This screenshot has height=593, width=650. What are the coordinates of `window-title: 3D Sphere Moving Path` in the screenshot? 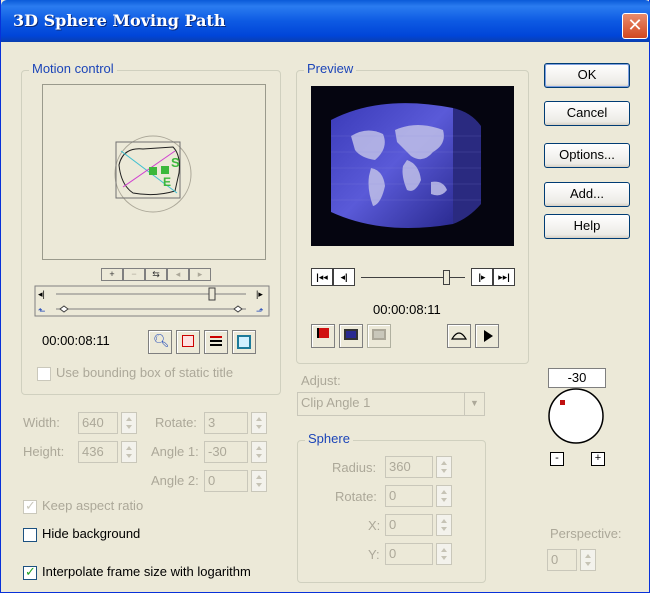 It's located at (119, 20).